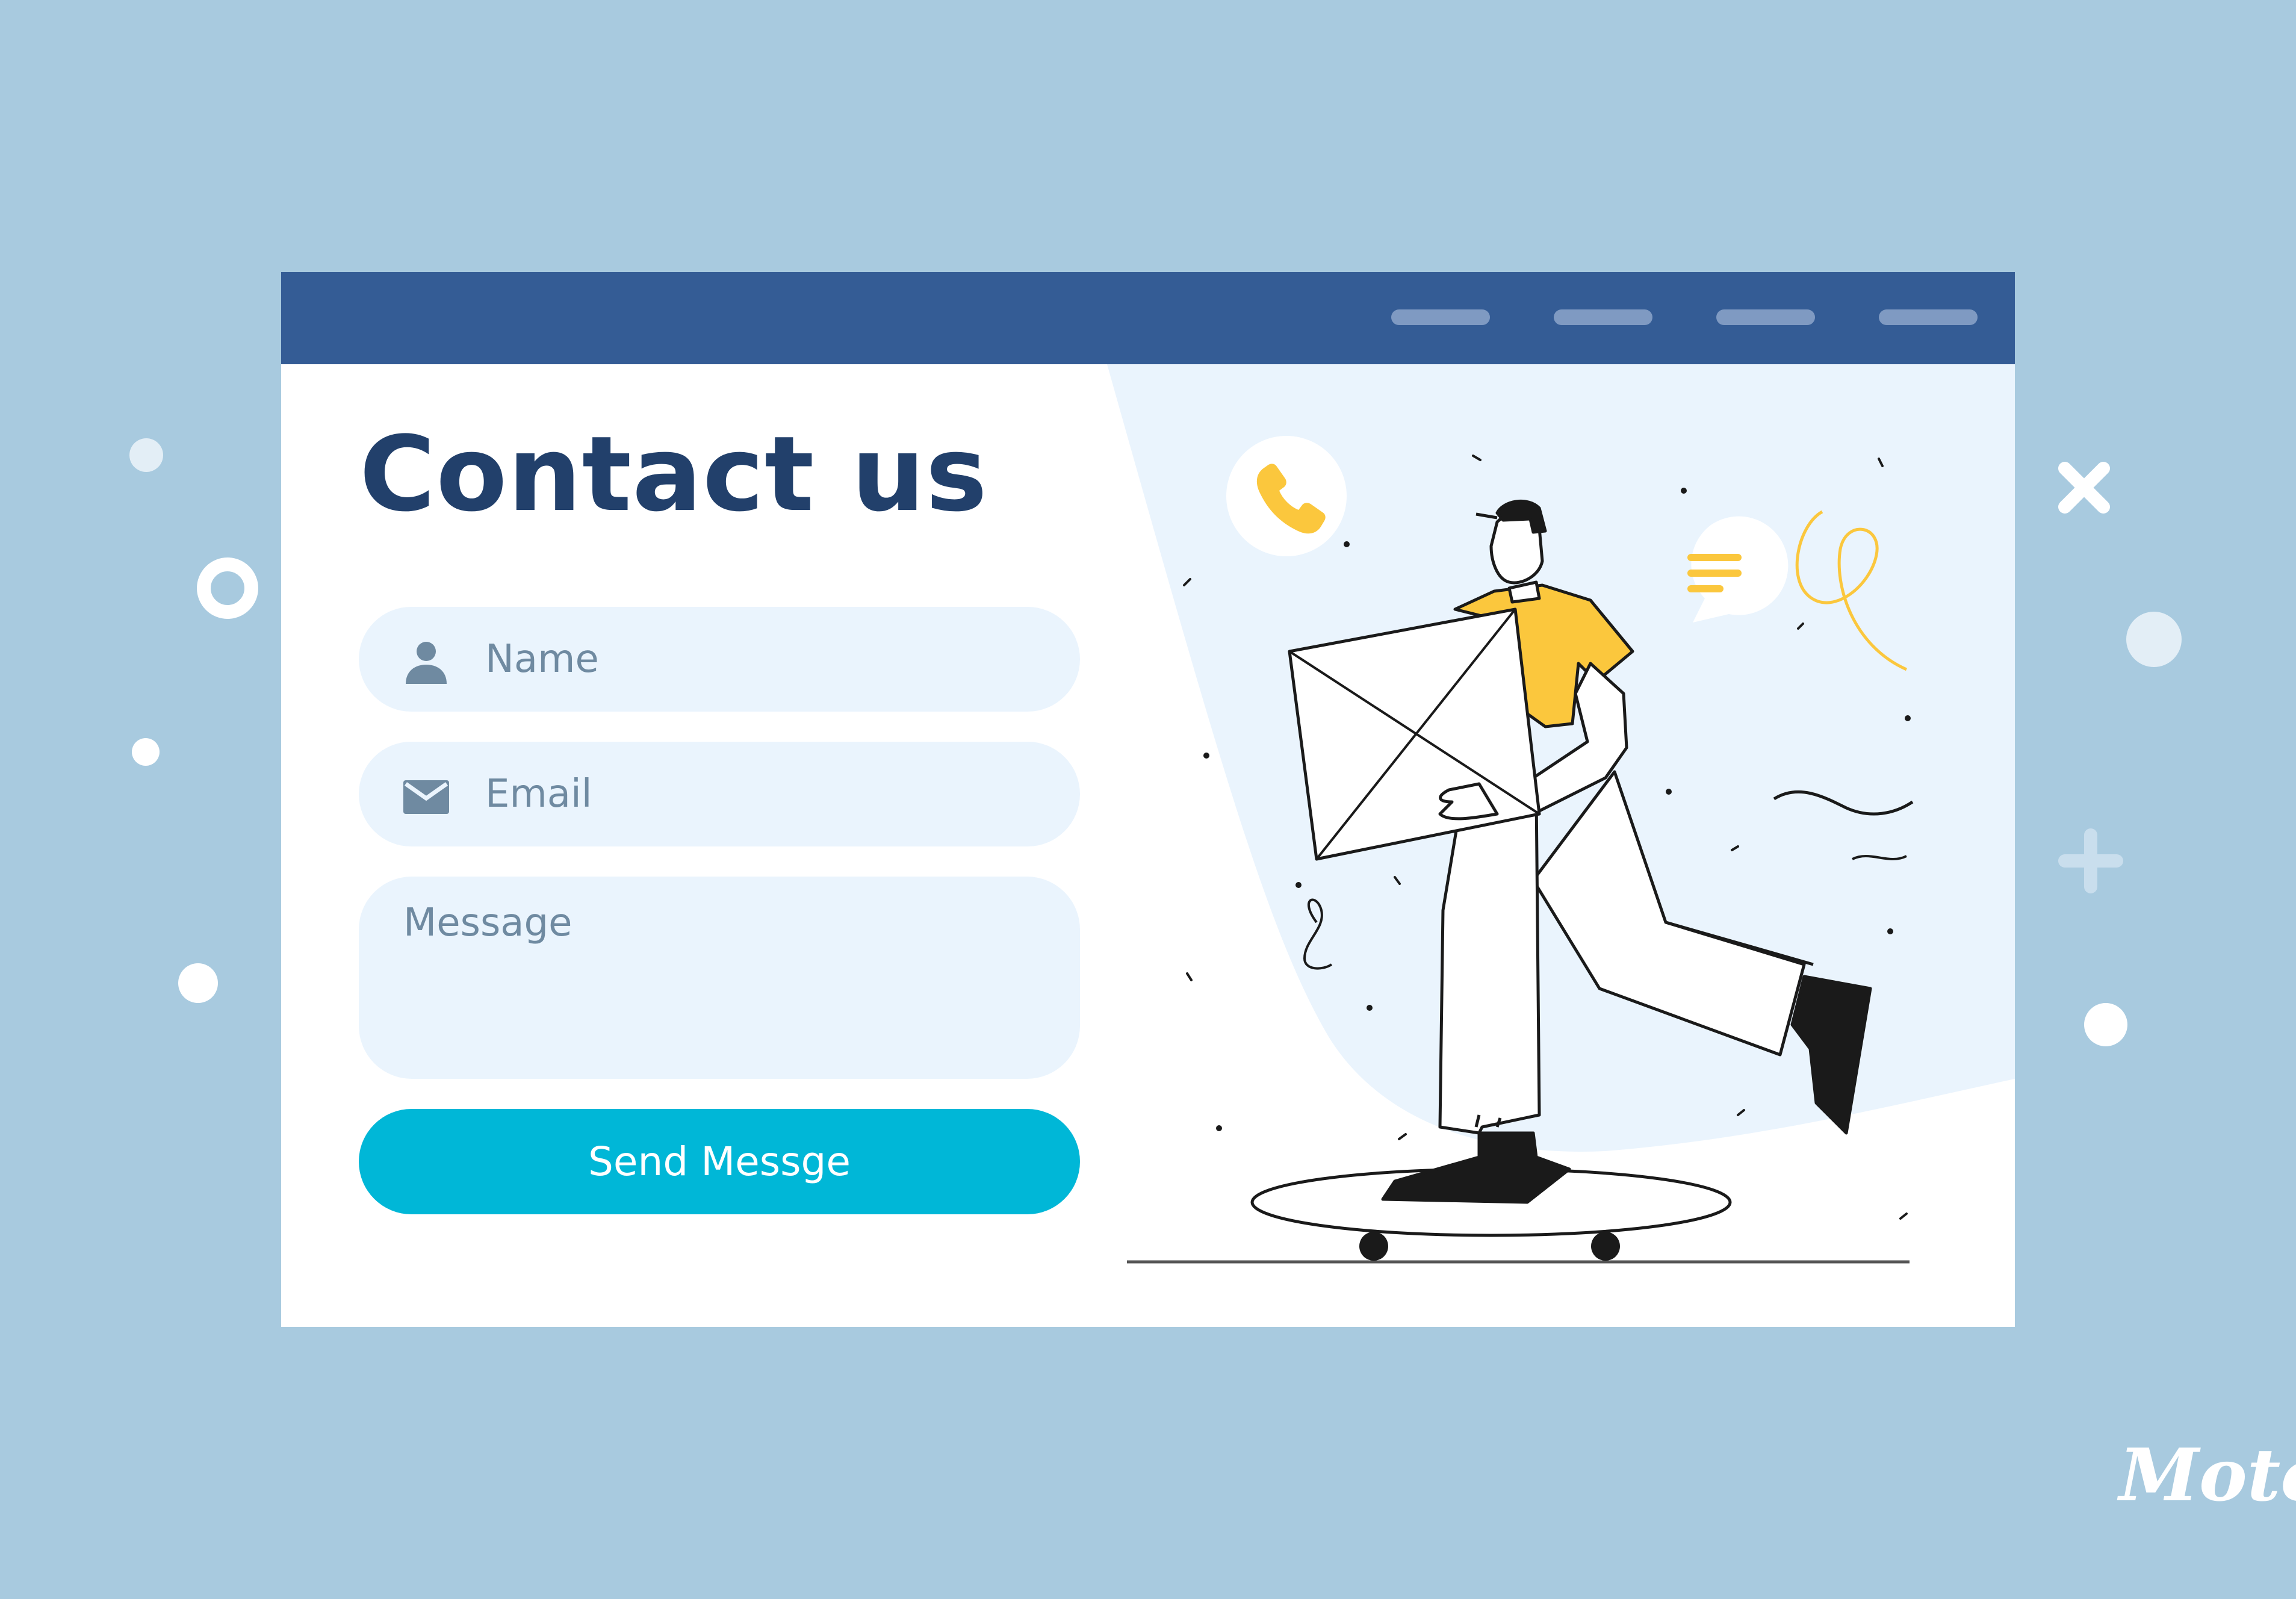  Describe the element at coordinates (426, 797) in the screenshot. I see `envelope-icon` at that location.